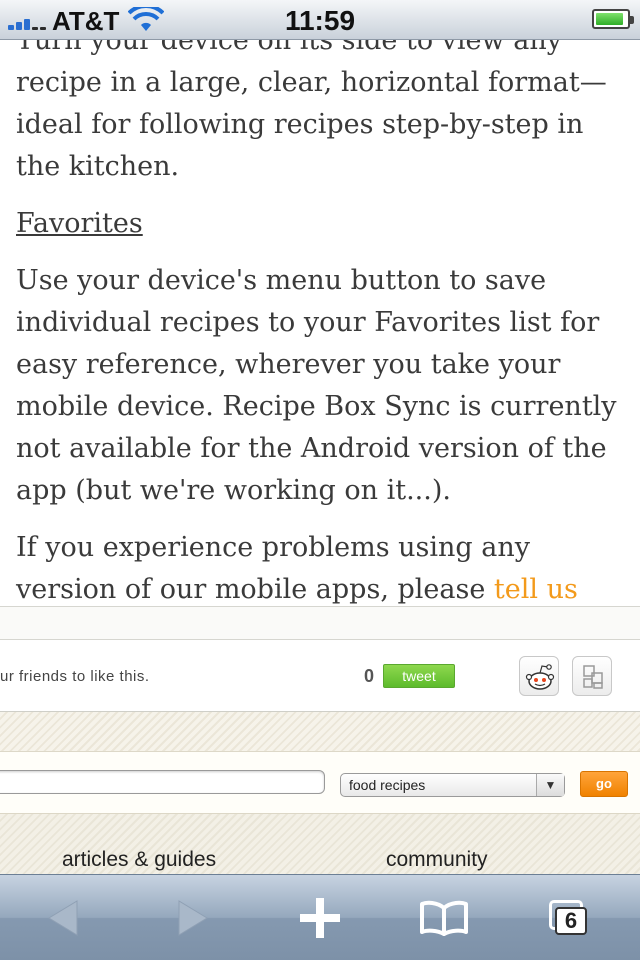 The width and height of the screenshot is (640, 960). Describe the element at coordinates (387, 785) in the screenshot. I see `search-category-value: food recipes` at that location.